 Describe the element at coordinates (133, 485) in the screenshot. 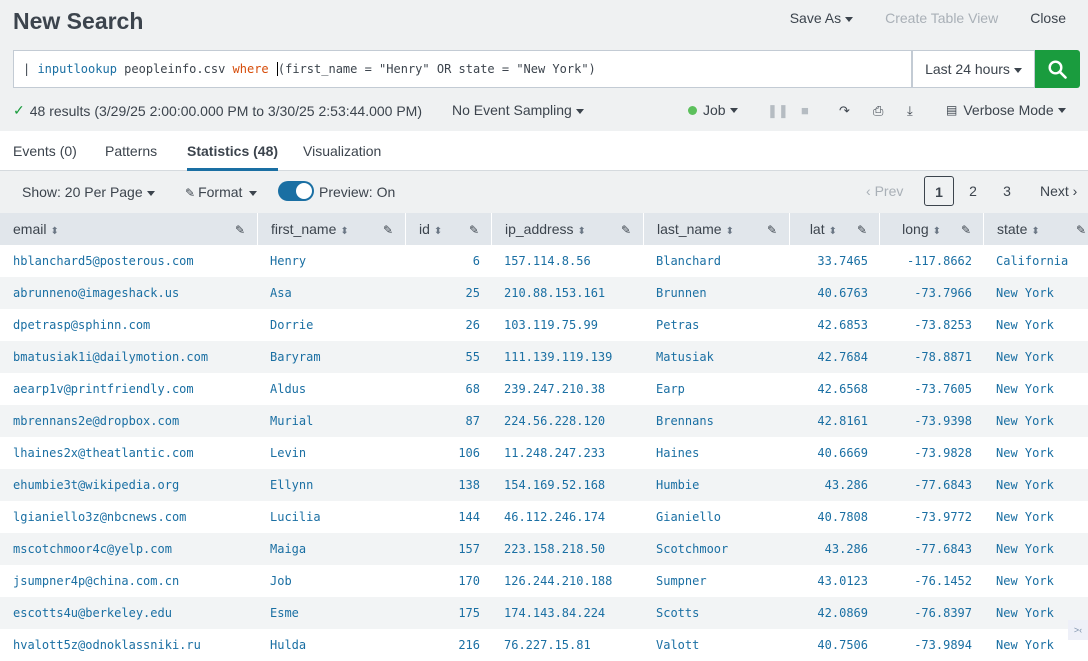

I see `cell-email: ehumbie3t@wikipedia.org` at that location.